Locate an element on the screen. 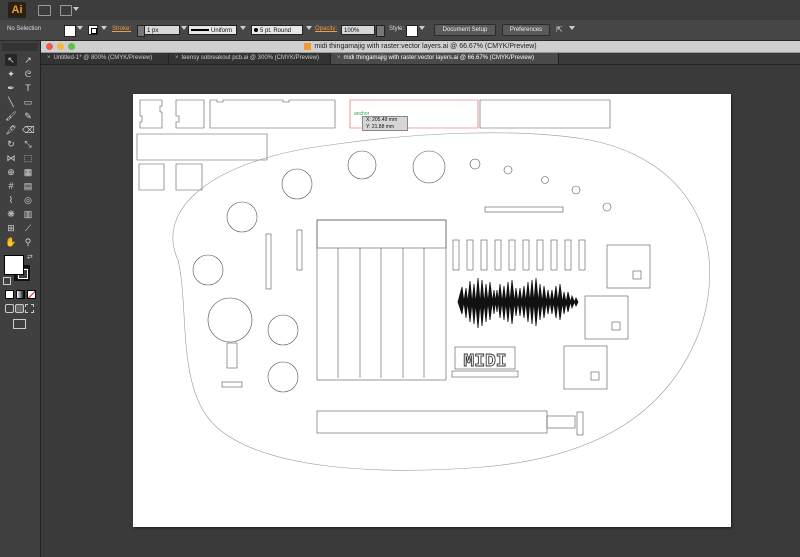  keyboard-block is located at coordinates (381, 300).